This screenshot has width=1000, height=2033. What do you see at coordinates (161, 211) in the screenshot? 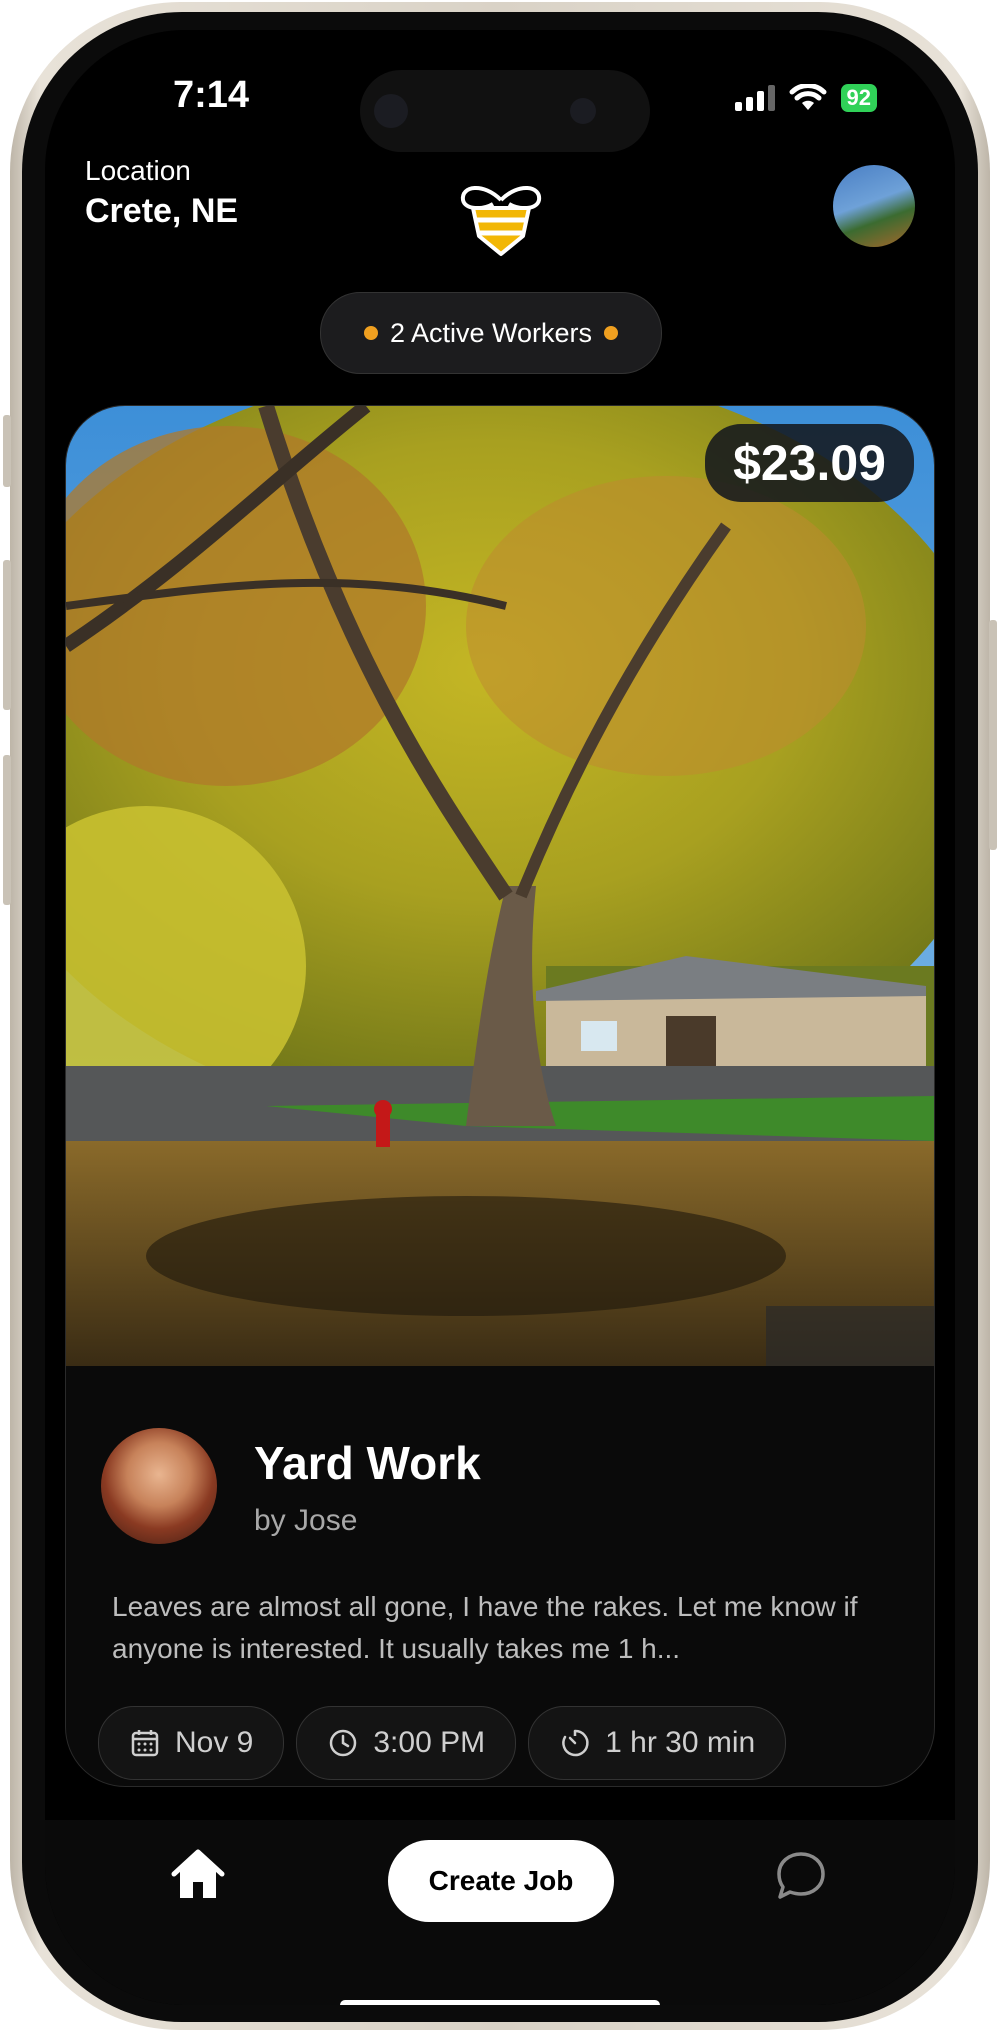
I see `location-value: Crete, NE` at bounding box center [161, 211].